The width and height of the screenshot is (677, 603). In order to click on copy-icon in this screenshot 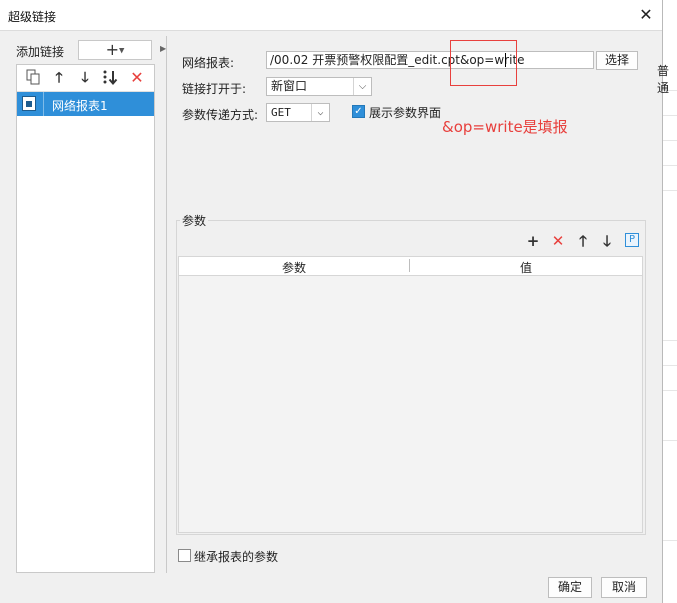, I will do `click(33, 78)`.